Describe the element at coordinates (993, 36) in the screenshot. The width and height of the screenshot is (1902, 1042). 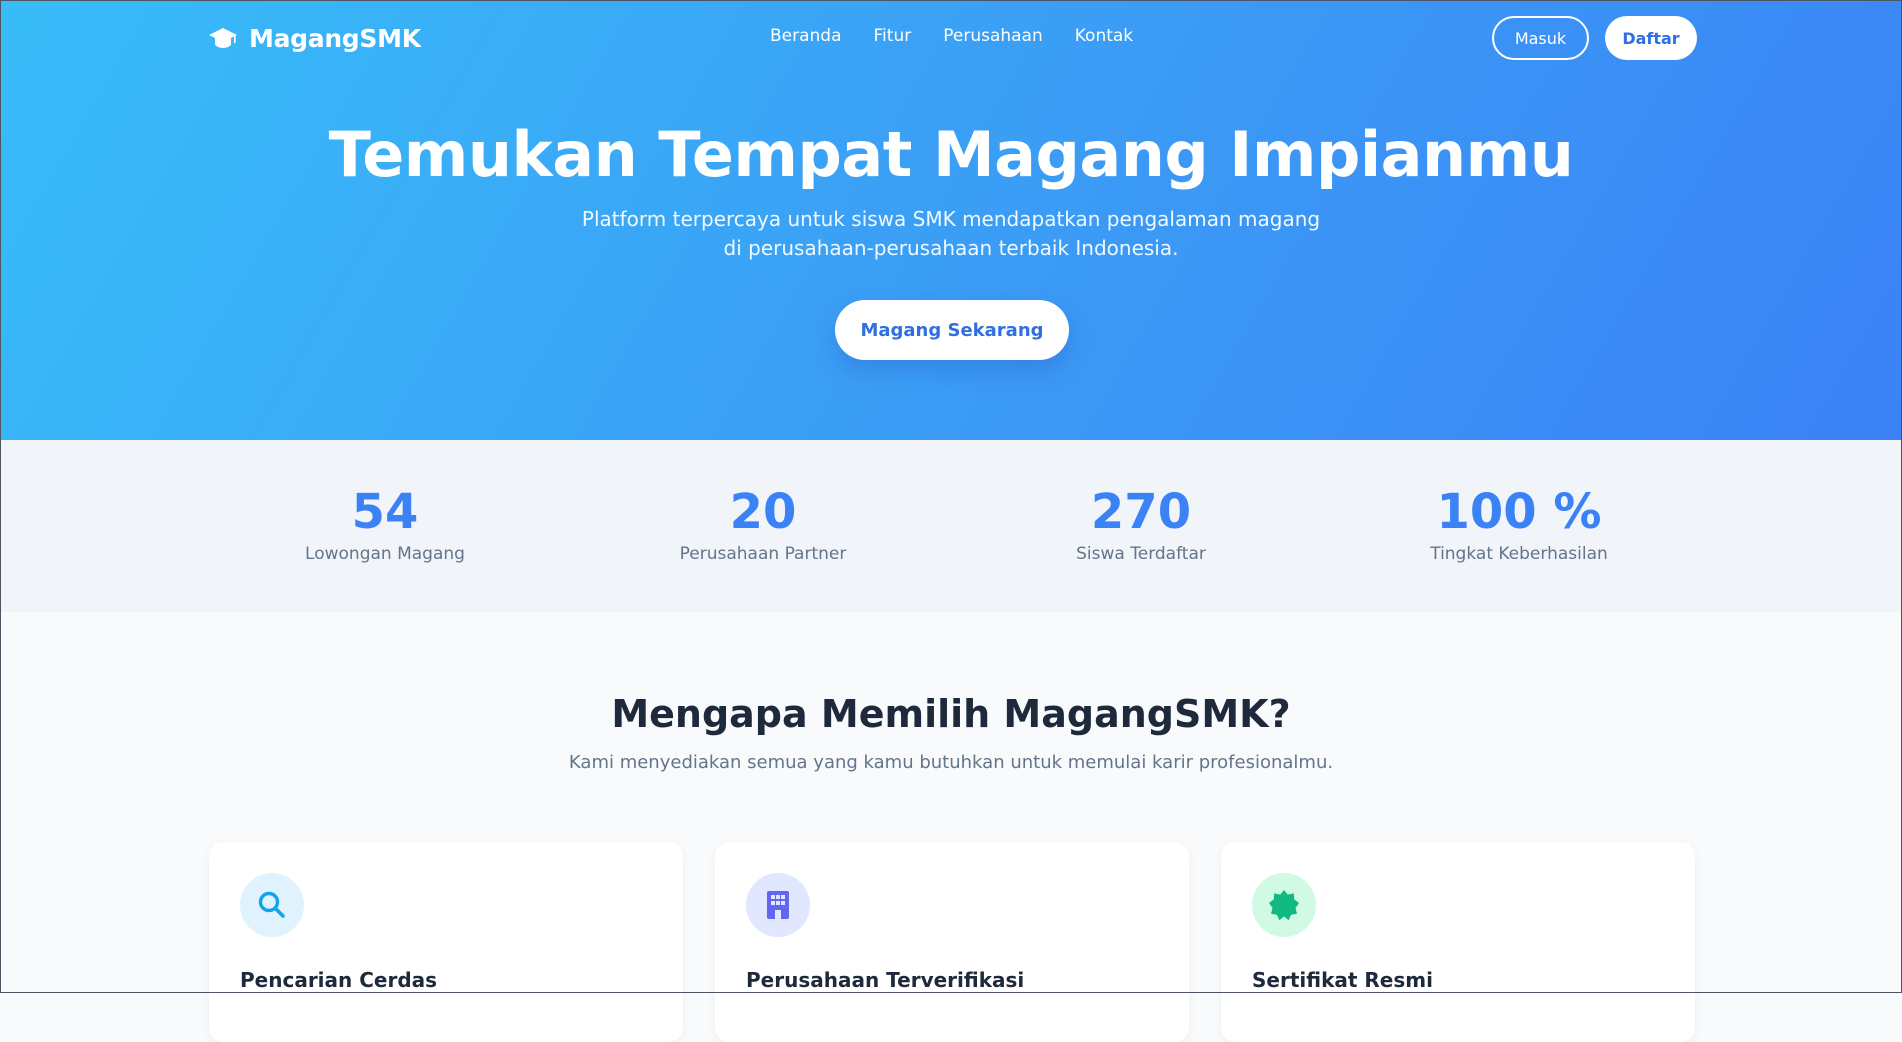
I see `nav-link-perusahaan: Perusahaan` at that location.